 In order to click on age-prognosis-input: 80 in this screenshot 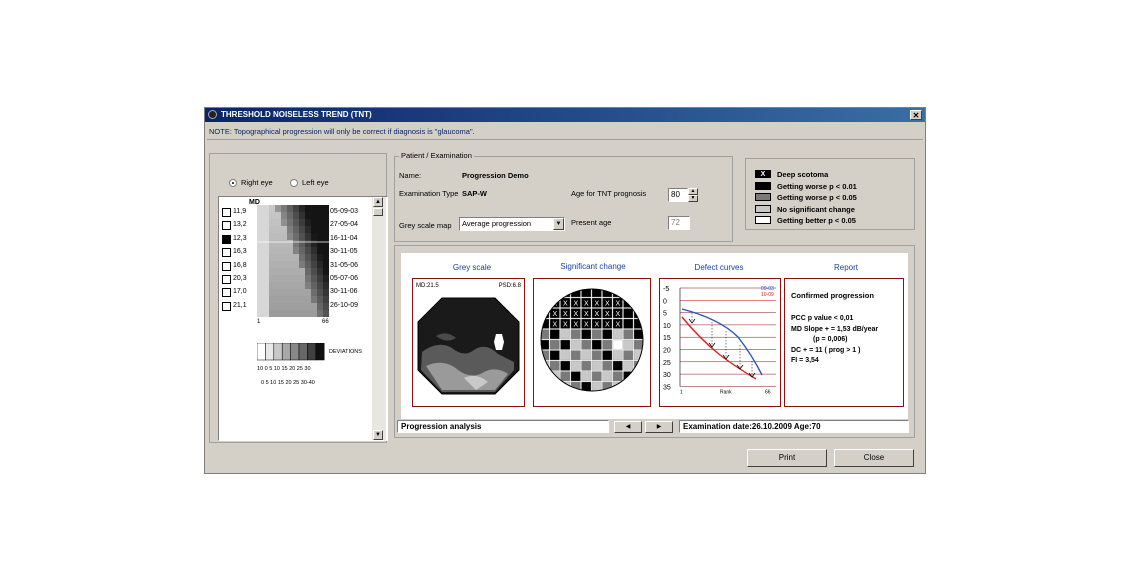, I will do `click(678, 195)`.